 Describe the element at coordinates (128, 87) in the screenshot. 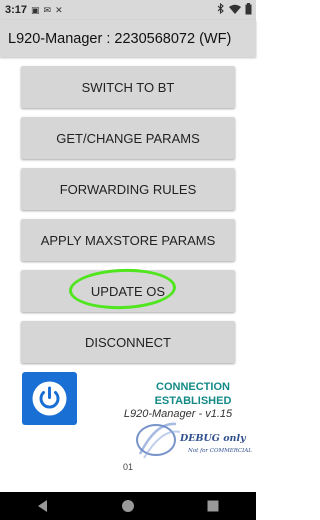

I see `switch-to-bt-button: SWITCH TO BT` at that location.